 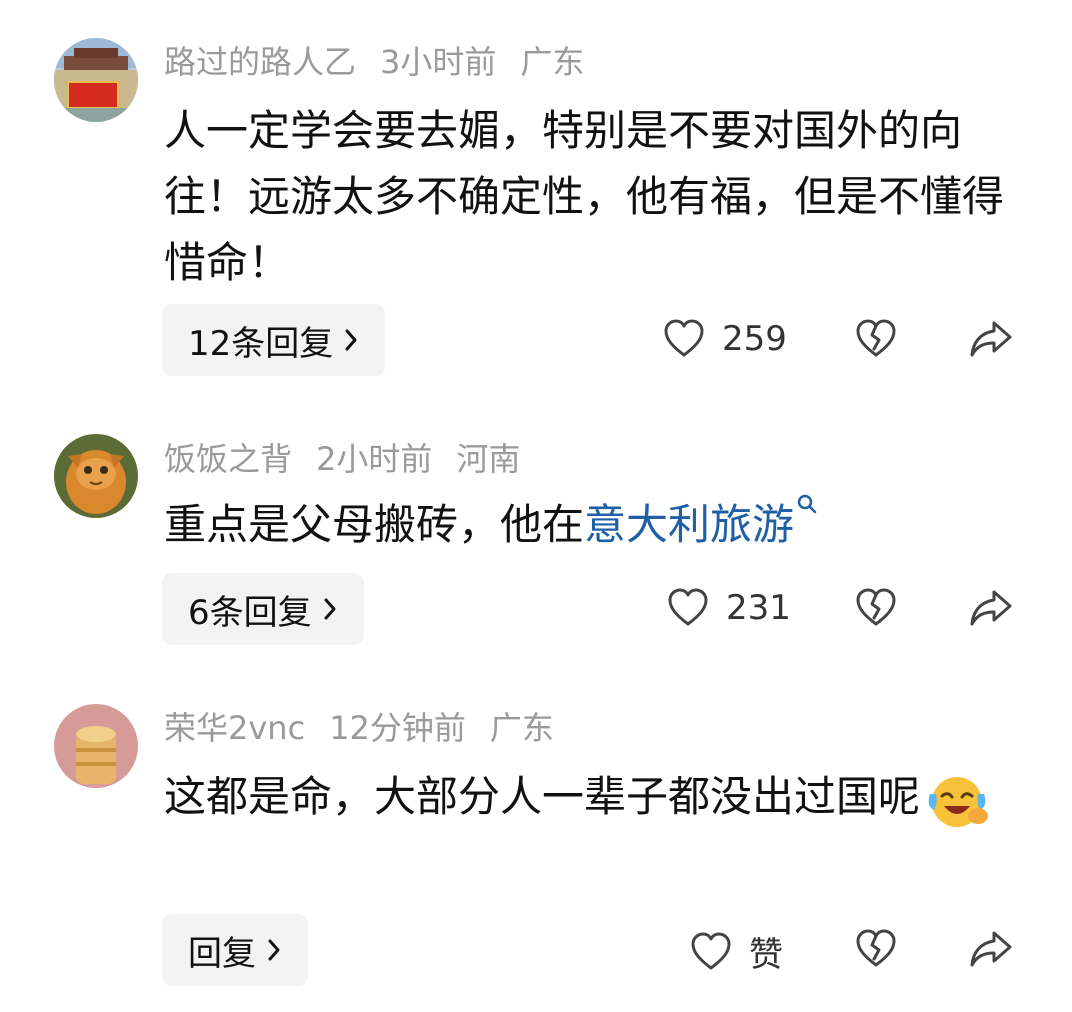 What do you see at coordinates (397, 728) in the screenshot?
I see `timestamp: 12分钟前` at bounding box center [397, 728].